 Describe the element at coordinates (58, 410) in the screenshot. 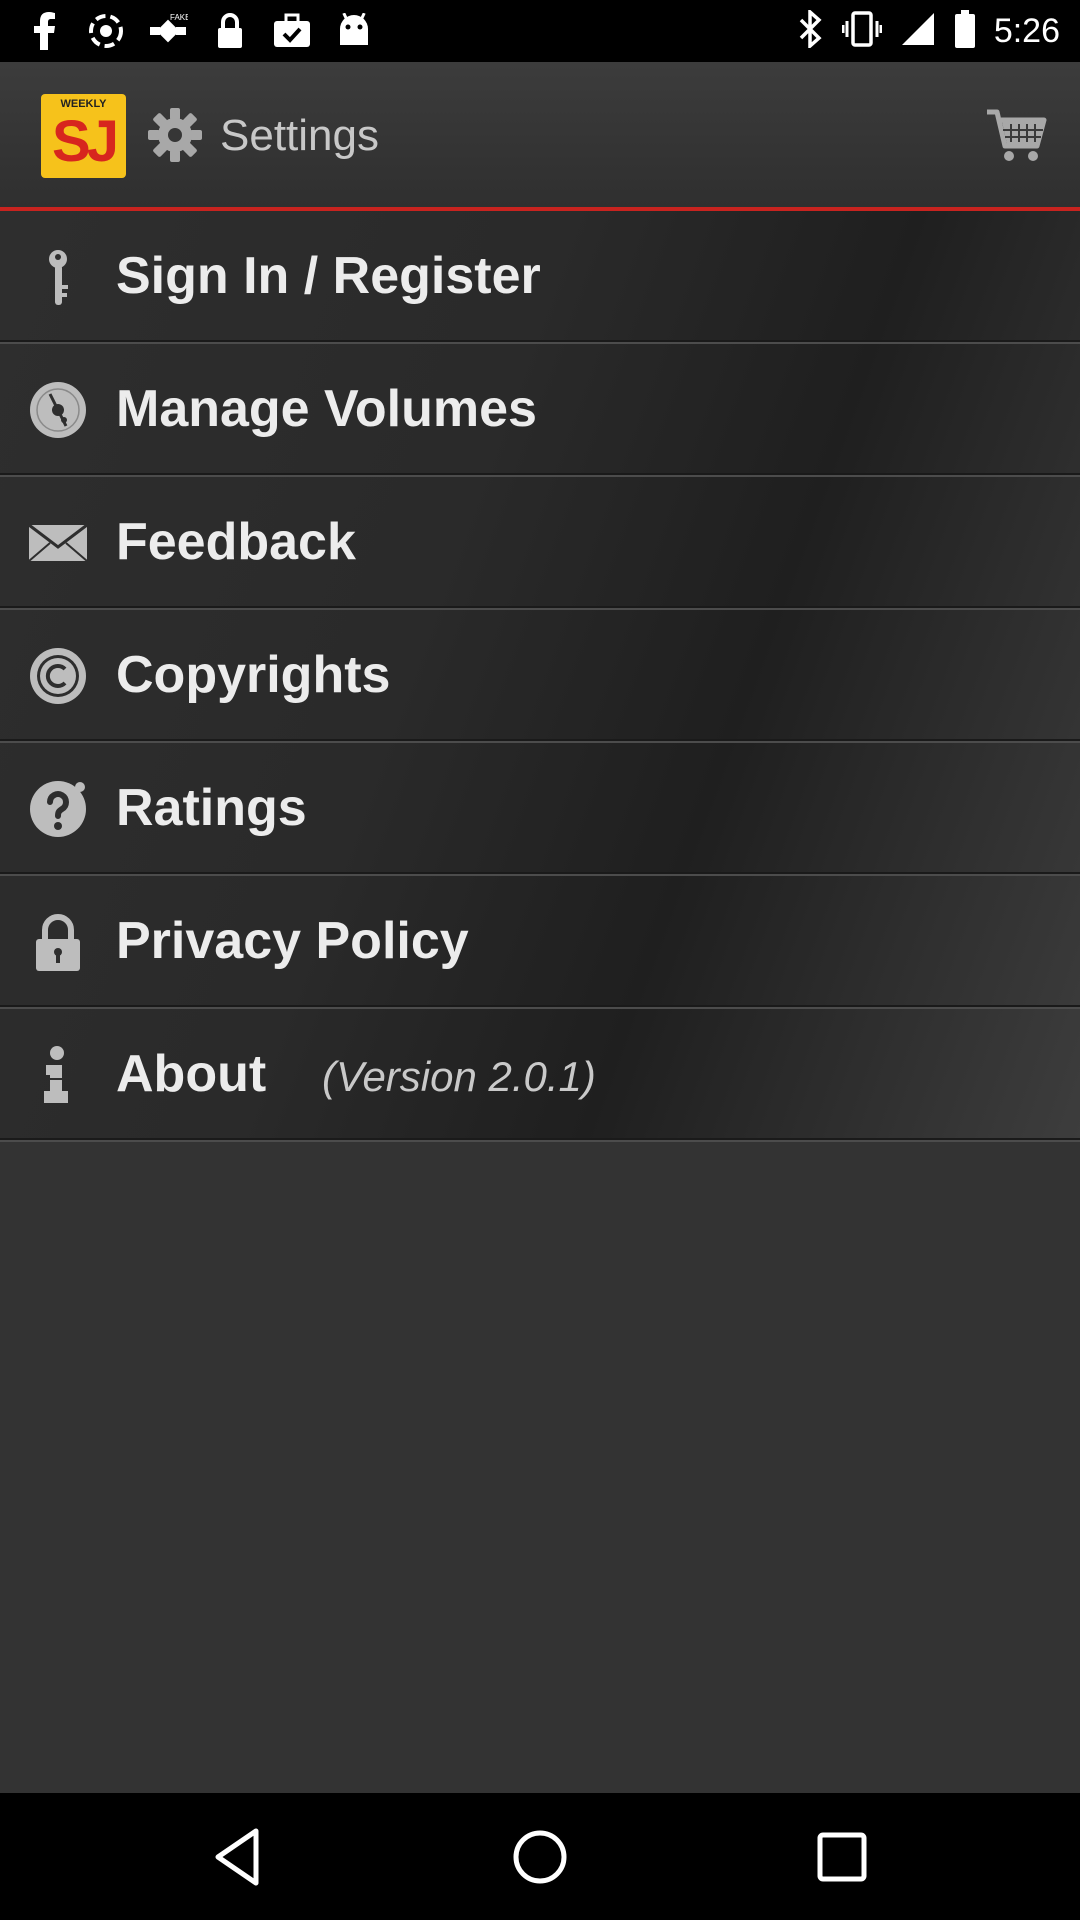

I see `disc-icon` at that location.